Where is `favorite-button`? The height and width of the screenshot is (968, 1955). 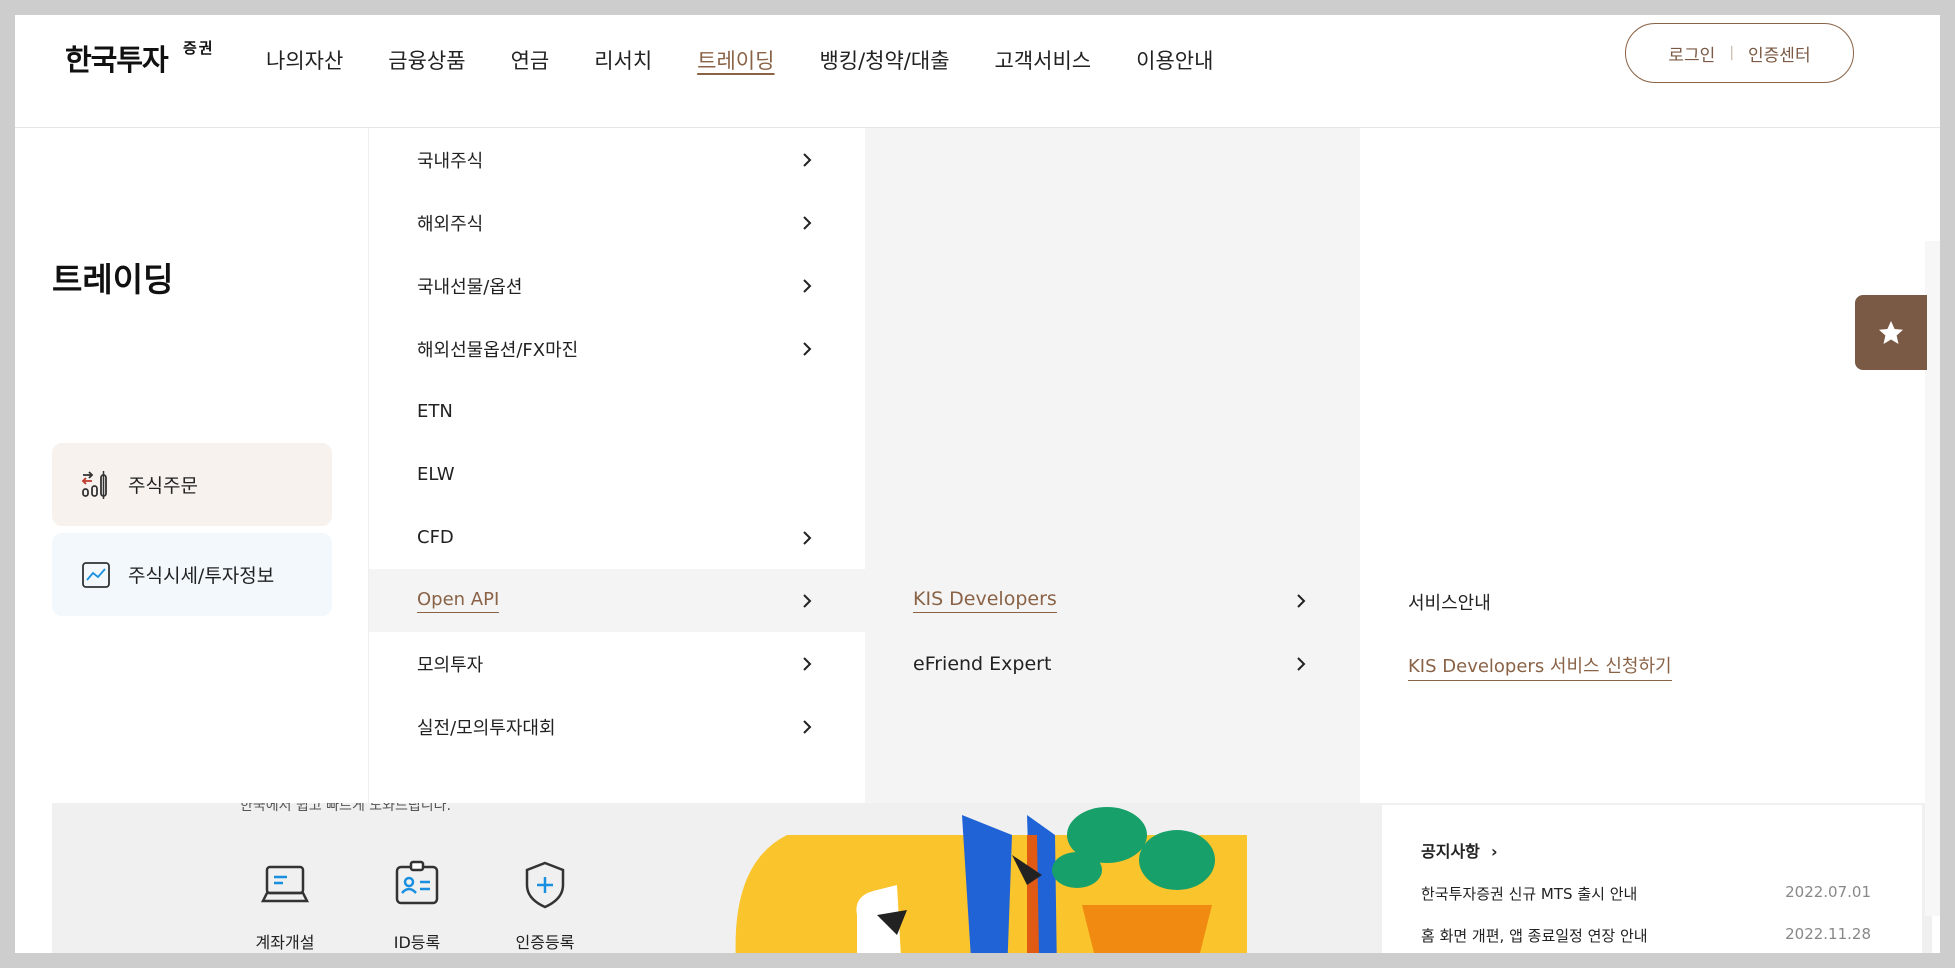
favorite-button is located at coordinates (1891, 332).